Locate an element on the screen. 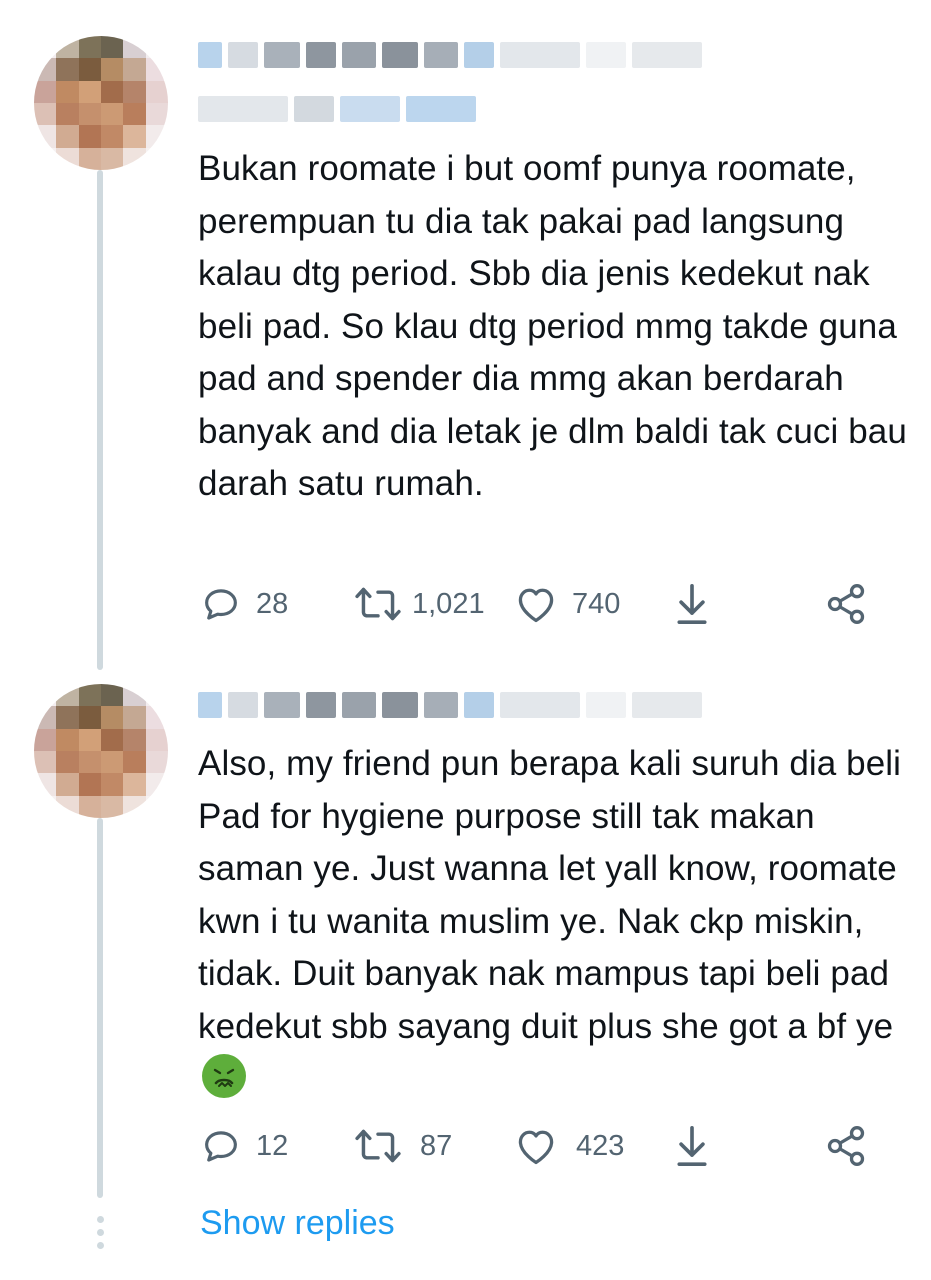 This screenshot has width=931, height=1280. retweet-count: 87 is located at coordinates (436, 1145).